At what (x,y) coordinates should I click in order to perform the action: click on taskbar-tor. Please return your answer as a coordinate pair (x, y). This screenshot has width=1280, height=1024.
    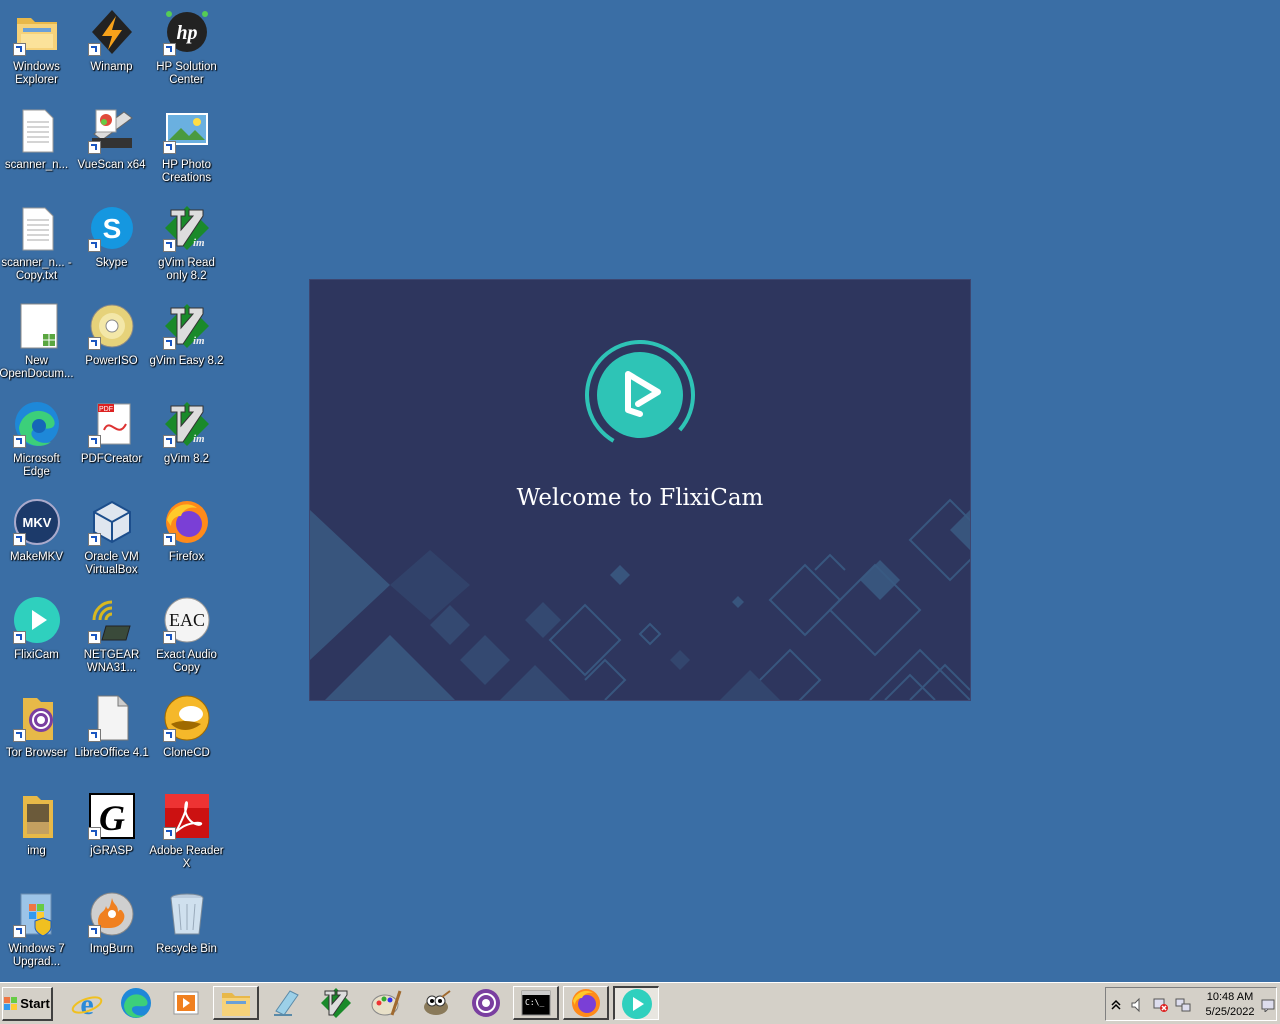
    Looking at the image, I should click on (486, 1003).